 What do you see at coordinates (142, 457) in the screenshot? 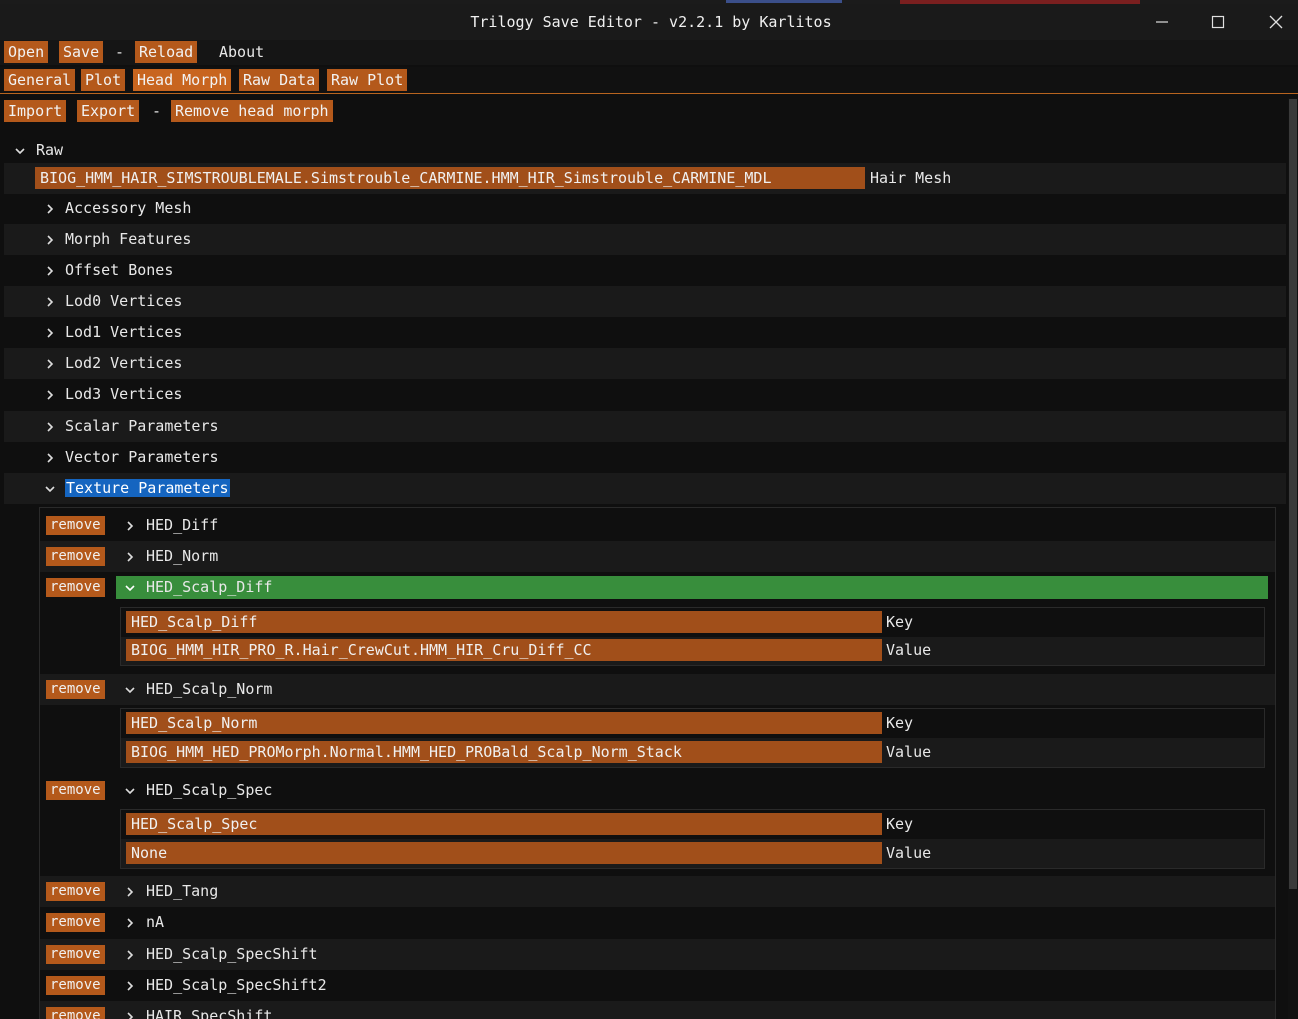
I see `section-label: Vector Parameters` at bounding box center [142, 457].